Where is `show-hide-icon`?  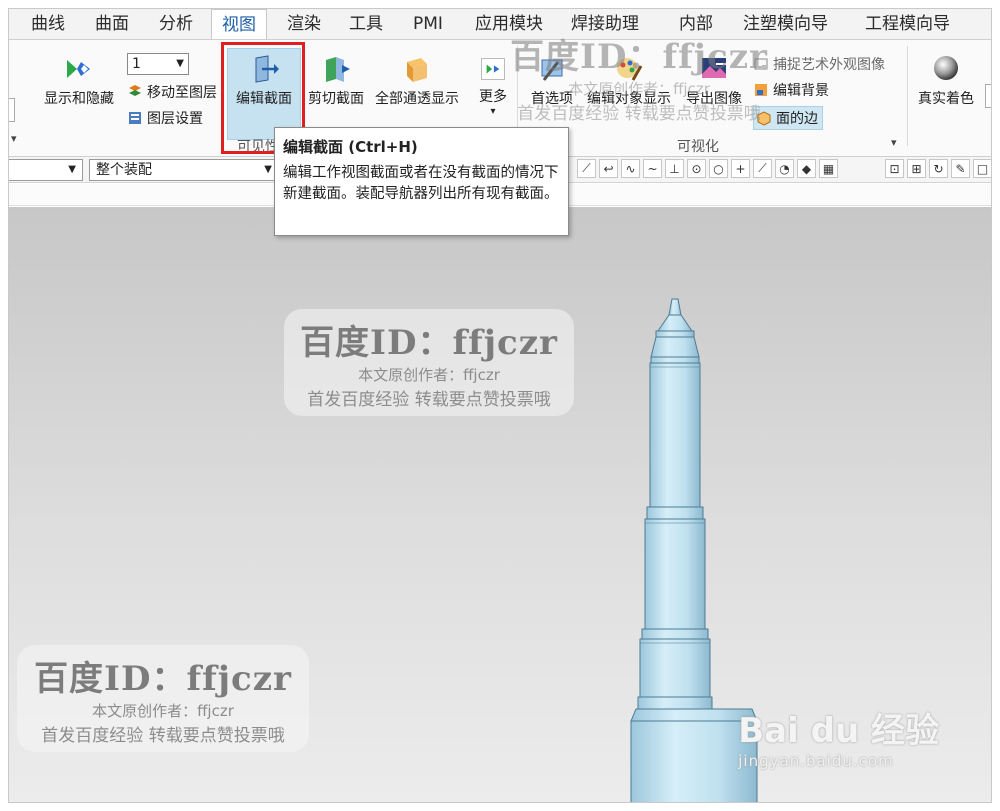 show-hide-icon is located at coordinates (78, 69).